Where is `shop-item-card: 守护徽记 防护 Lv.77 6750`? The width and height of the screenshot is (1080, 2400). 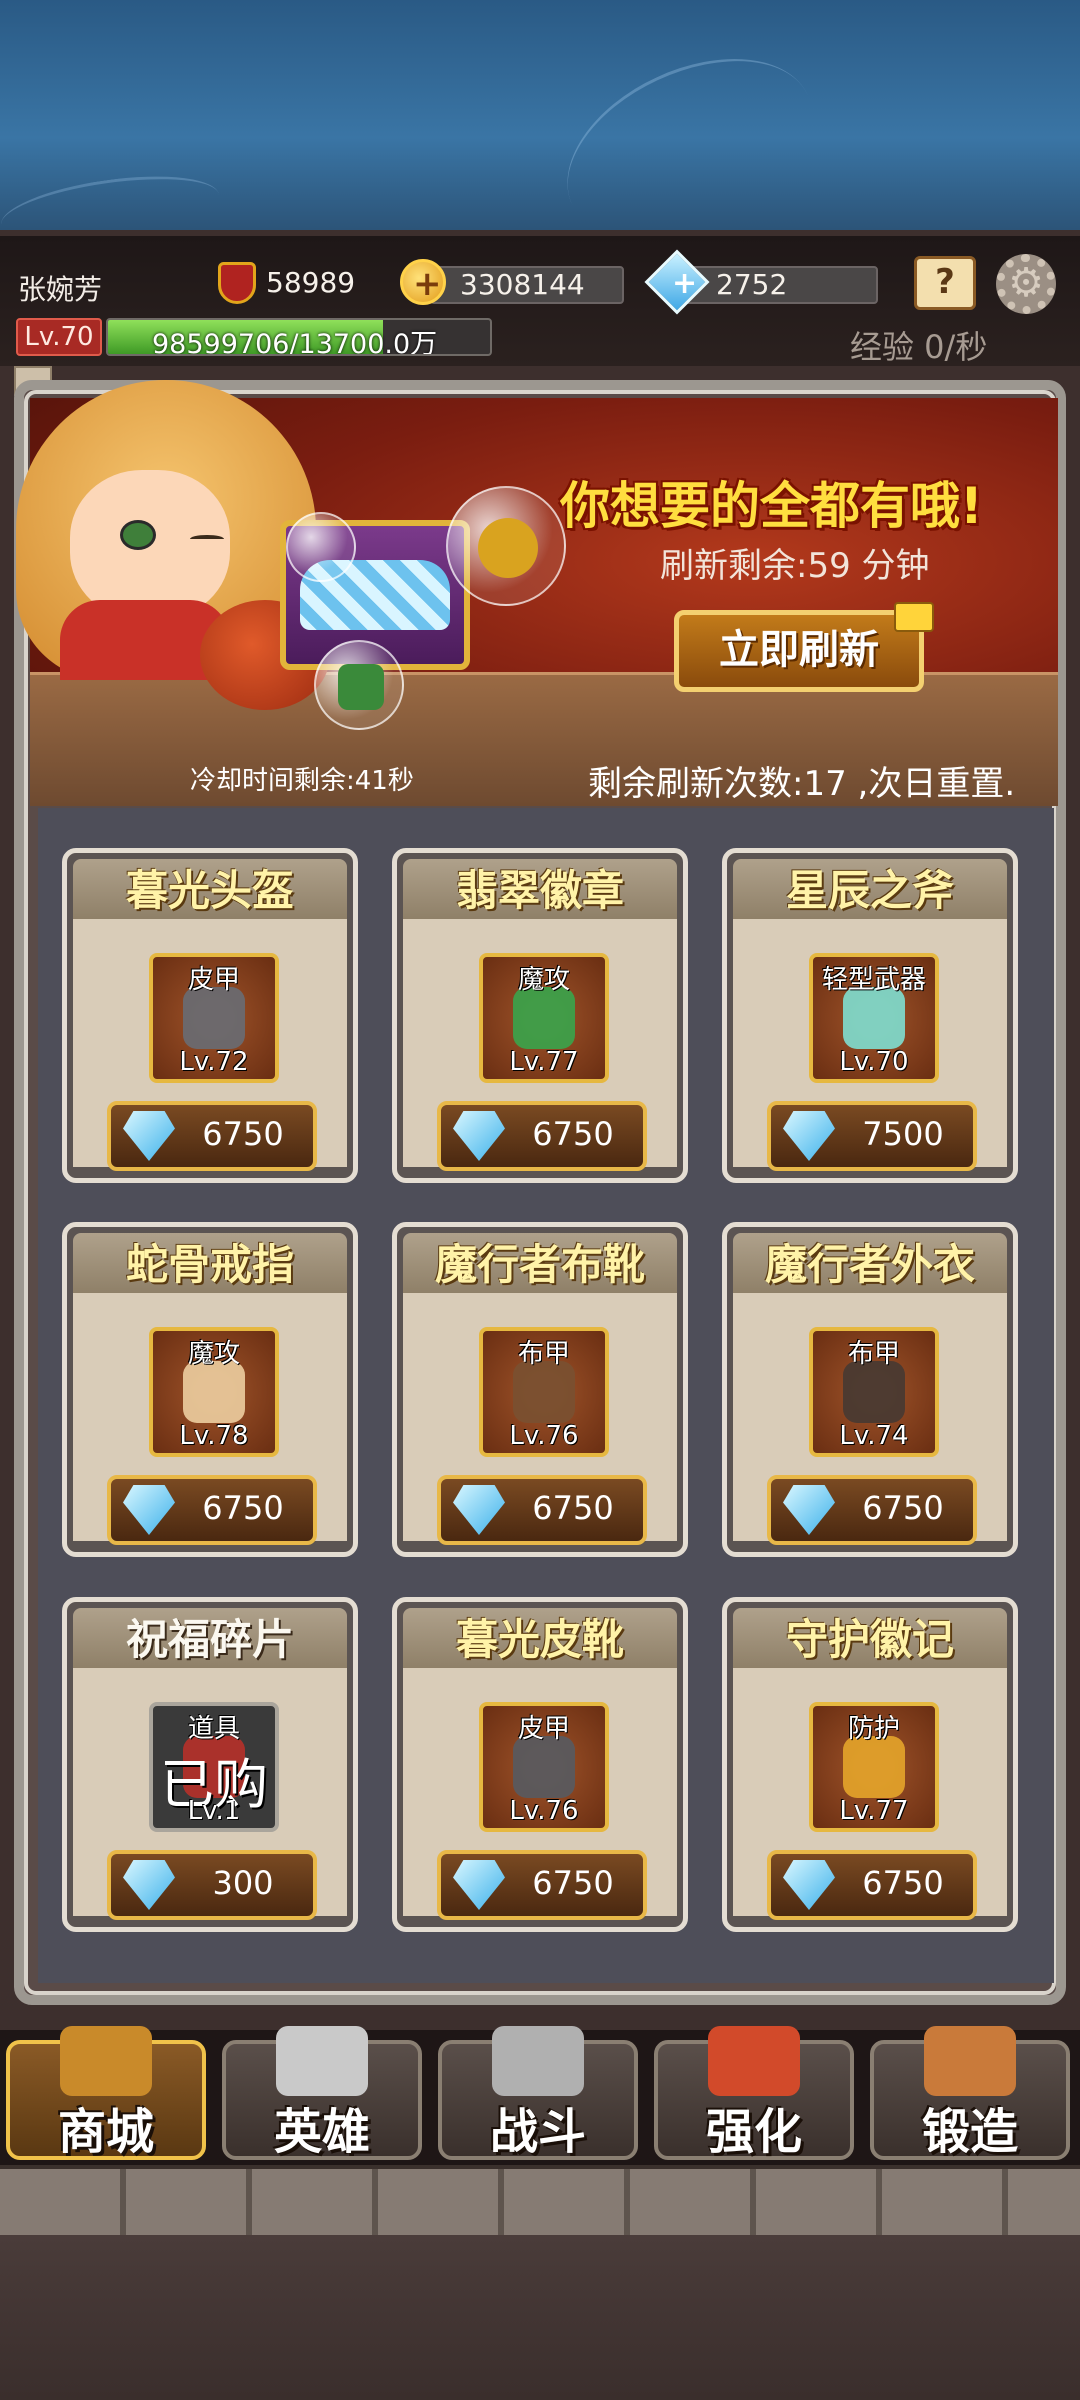 shop-item-card: 守护徽记 防护 Lv.77 6750 is located at coordinates (870, 1764).